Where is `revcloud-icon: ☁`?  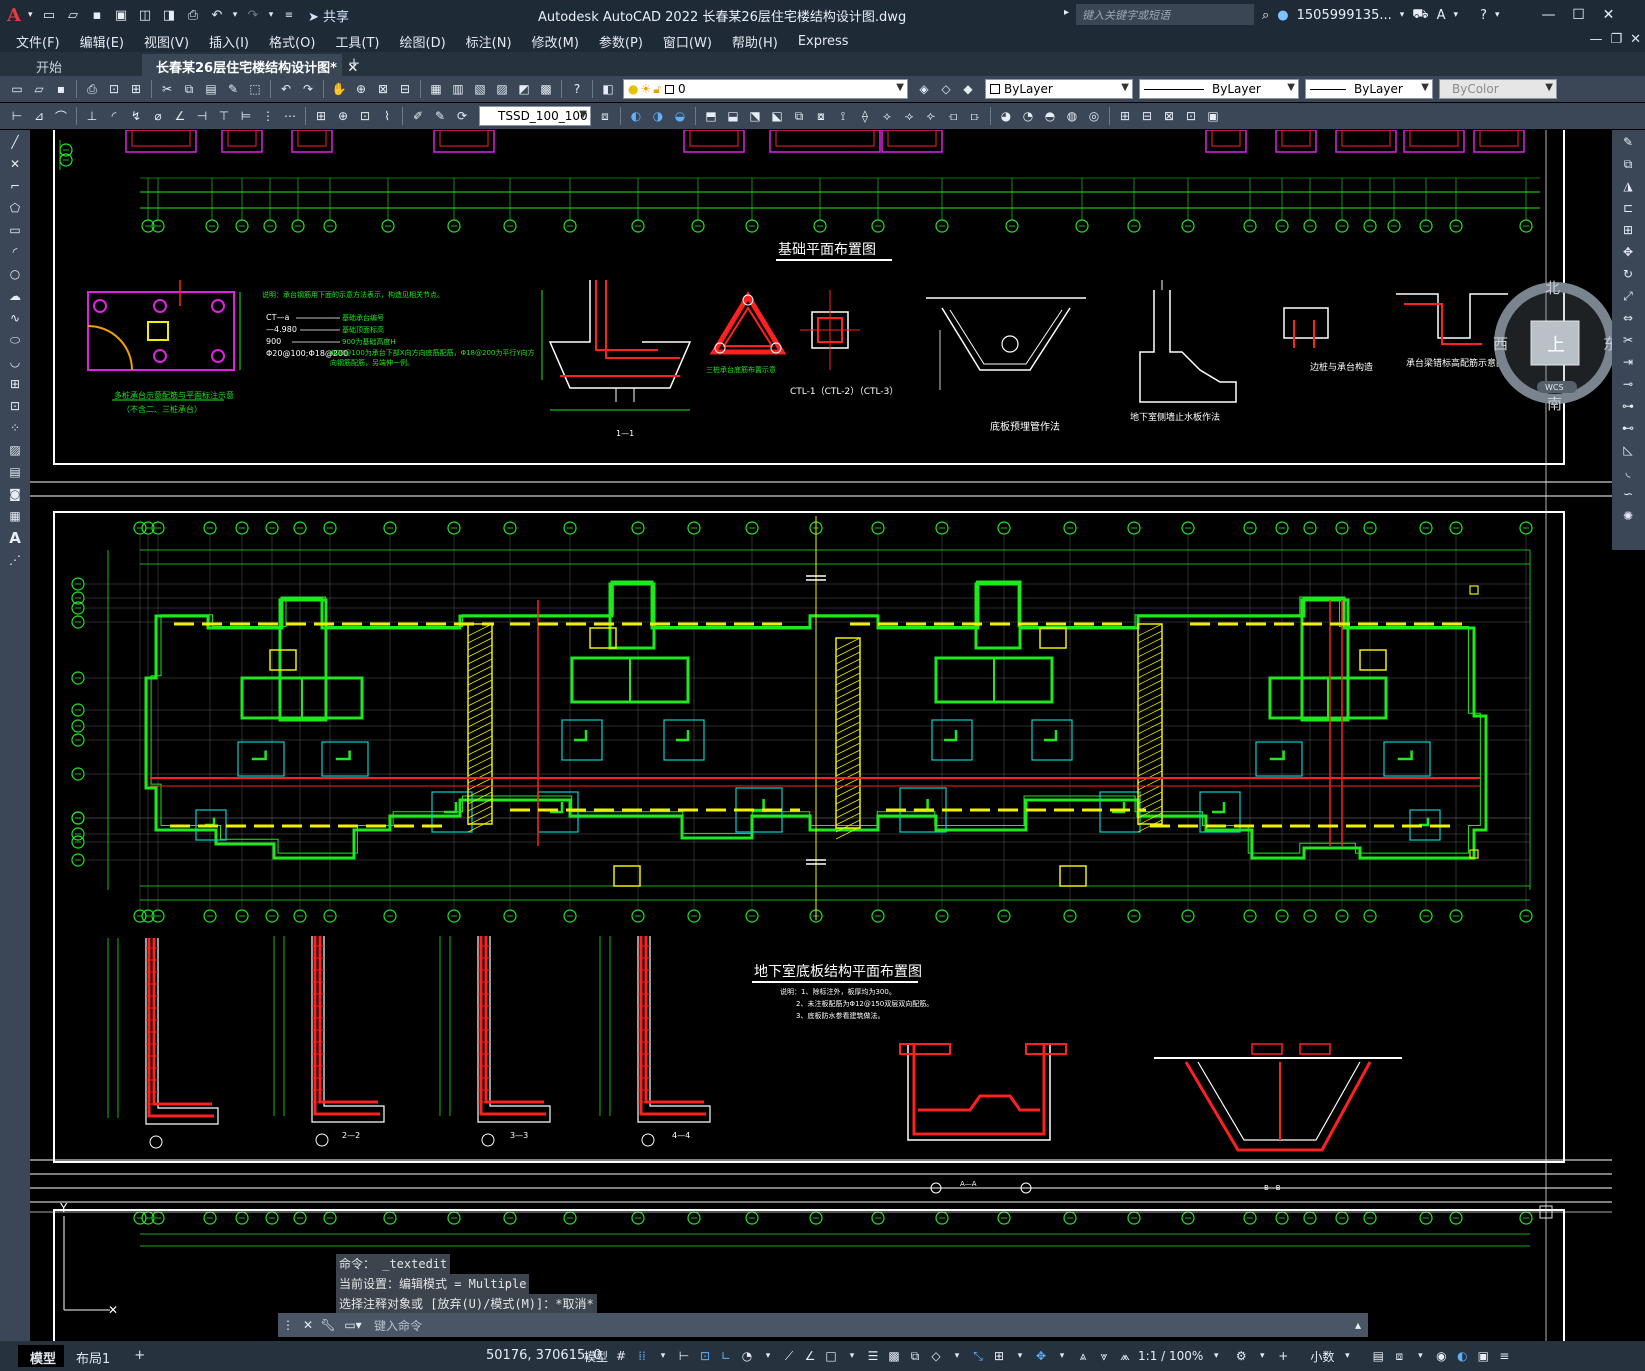
revcloud-icon: ☁ is located at coordinates (15, 296).